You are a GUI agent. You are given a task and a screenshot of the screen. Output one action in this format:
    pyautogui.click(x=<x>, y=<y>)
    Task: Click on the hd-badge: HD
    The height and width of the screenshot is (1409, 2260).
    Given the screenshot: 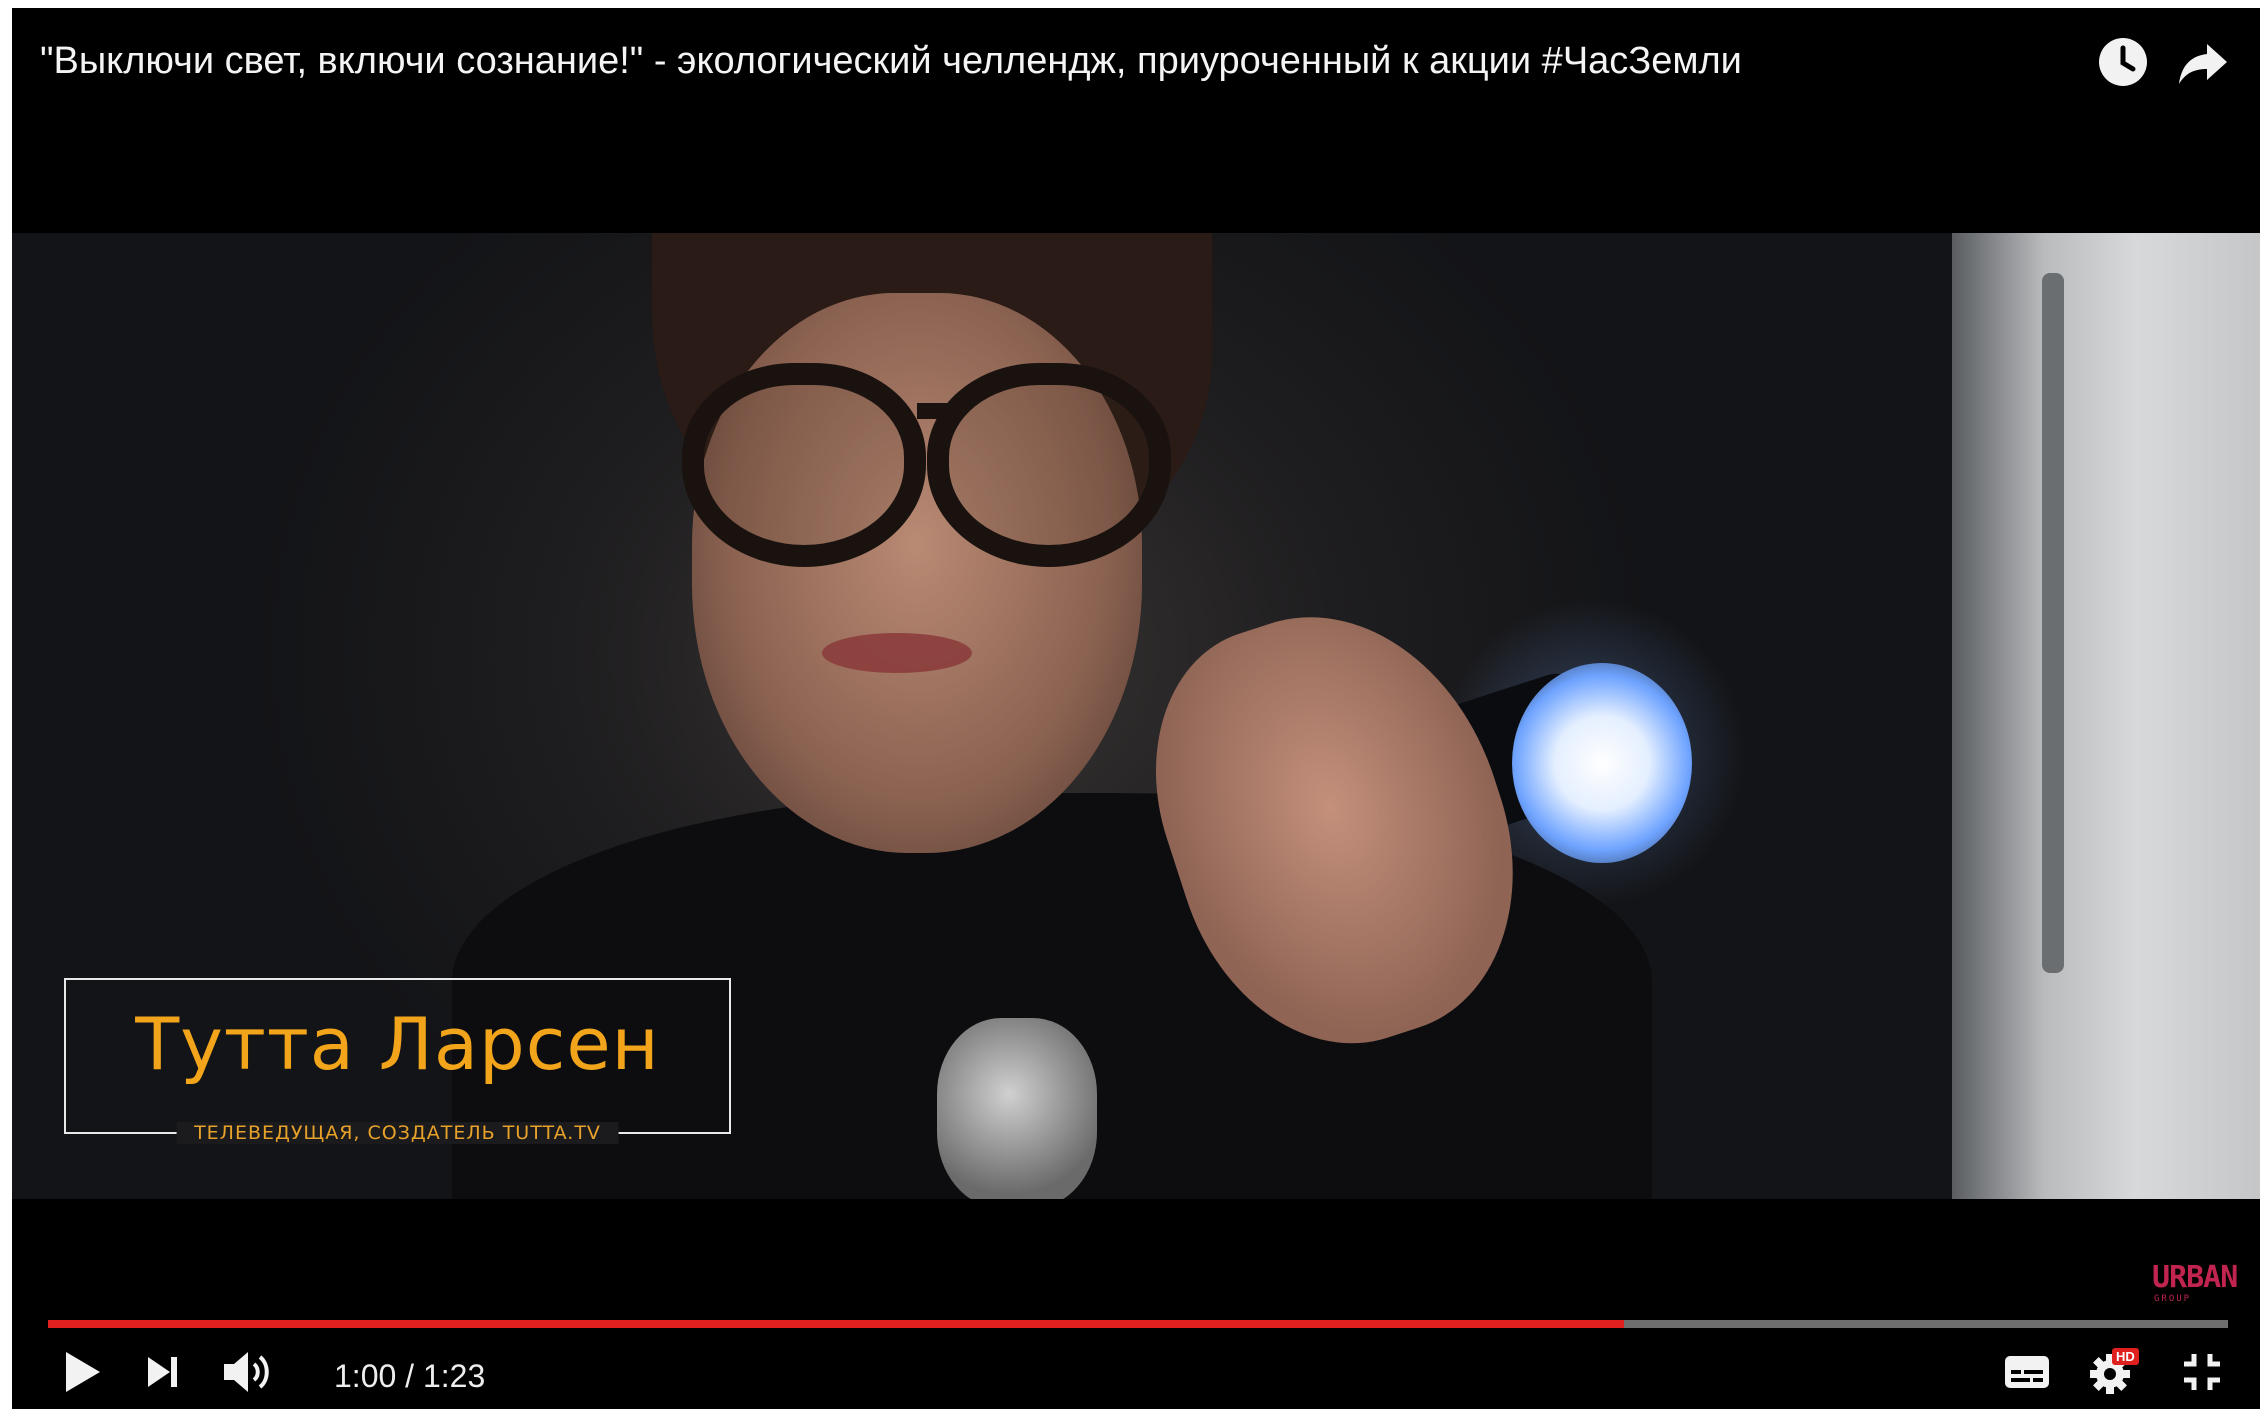 What is the action you would take?
    pyautogui.click(x=2125, y=1356)
    